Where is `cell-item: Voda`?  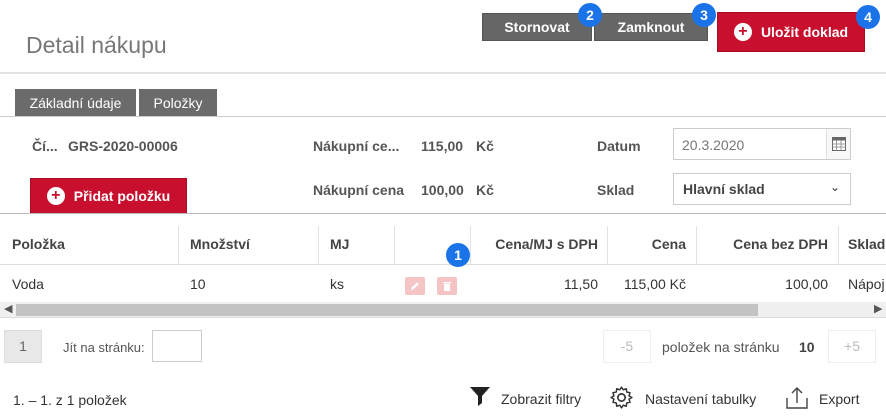
cell-item: Voda is located at coordinates (28, 284).